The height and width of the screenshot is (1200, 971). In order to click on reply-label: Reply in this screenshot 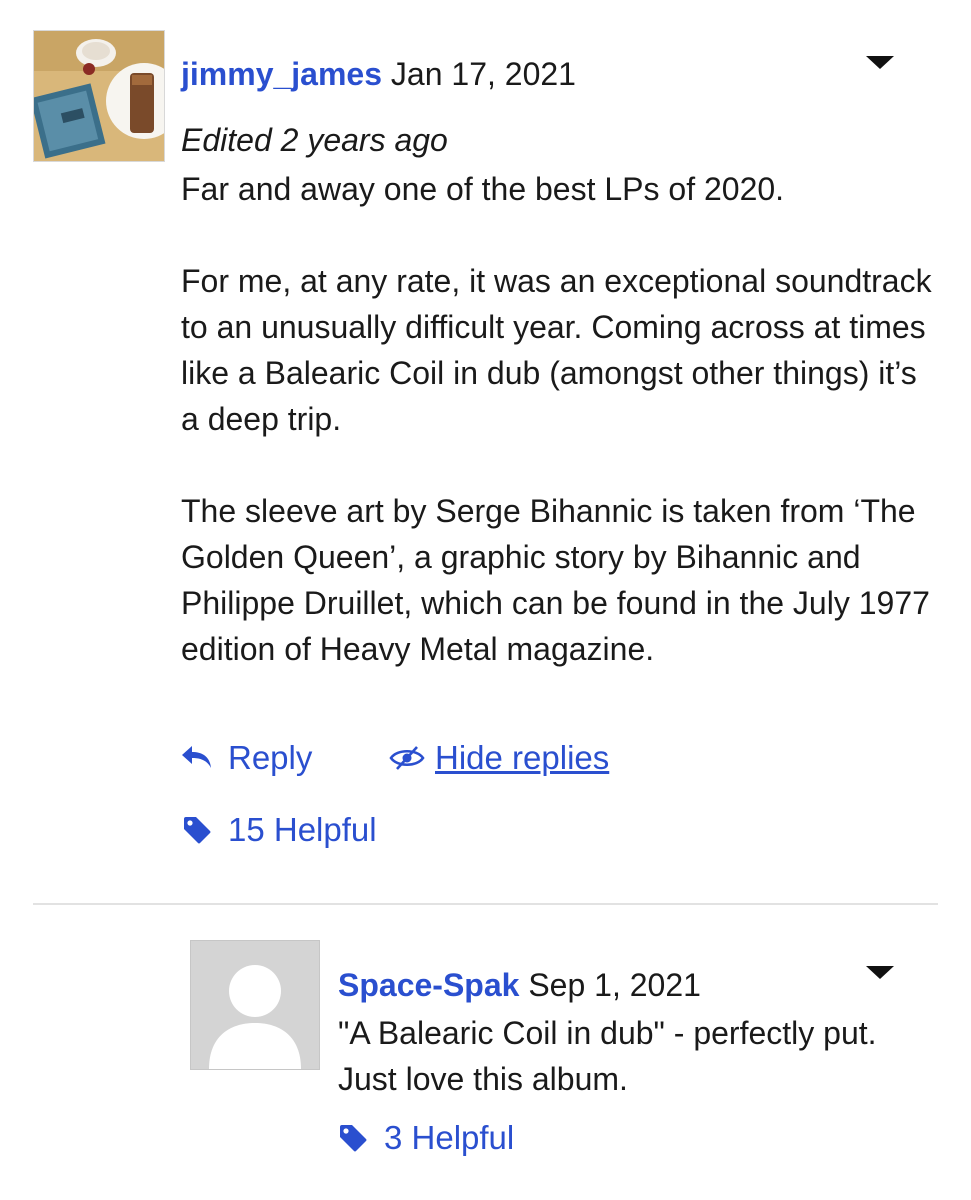, I will do `click(270, 757)`.